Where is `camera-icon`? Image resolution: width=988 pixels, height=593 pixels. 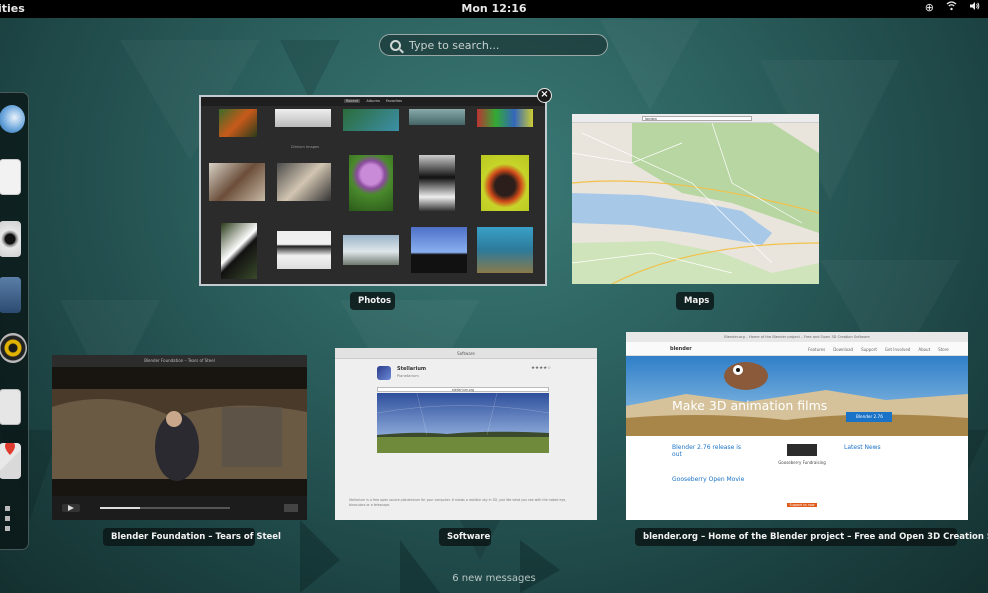 camera-icon is located at coordinates (10, 239).